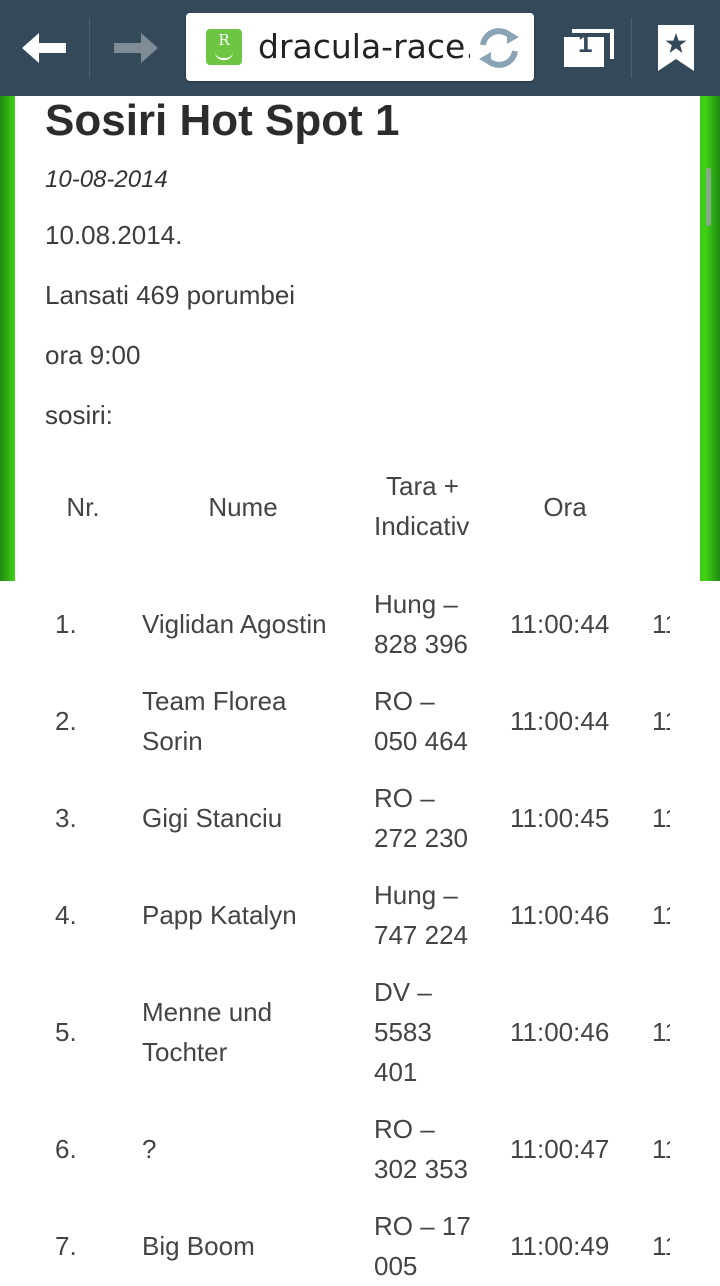 The image size is (720, 1286). I want to click on url-text: dracula-race., so click(364, 47).